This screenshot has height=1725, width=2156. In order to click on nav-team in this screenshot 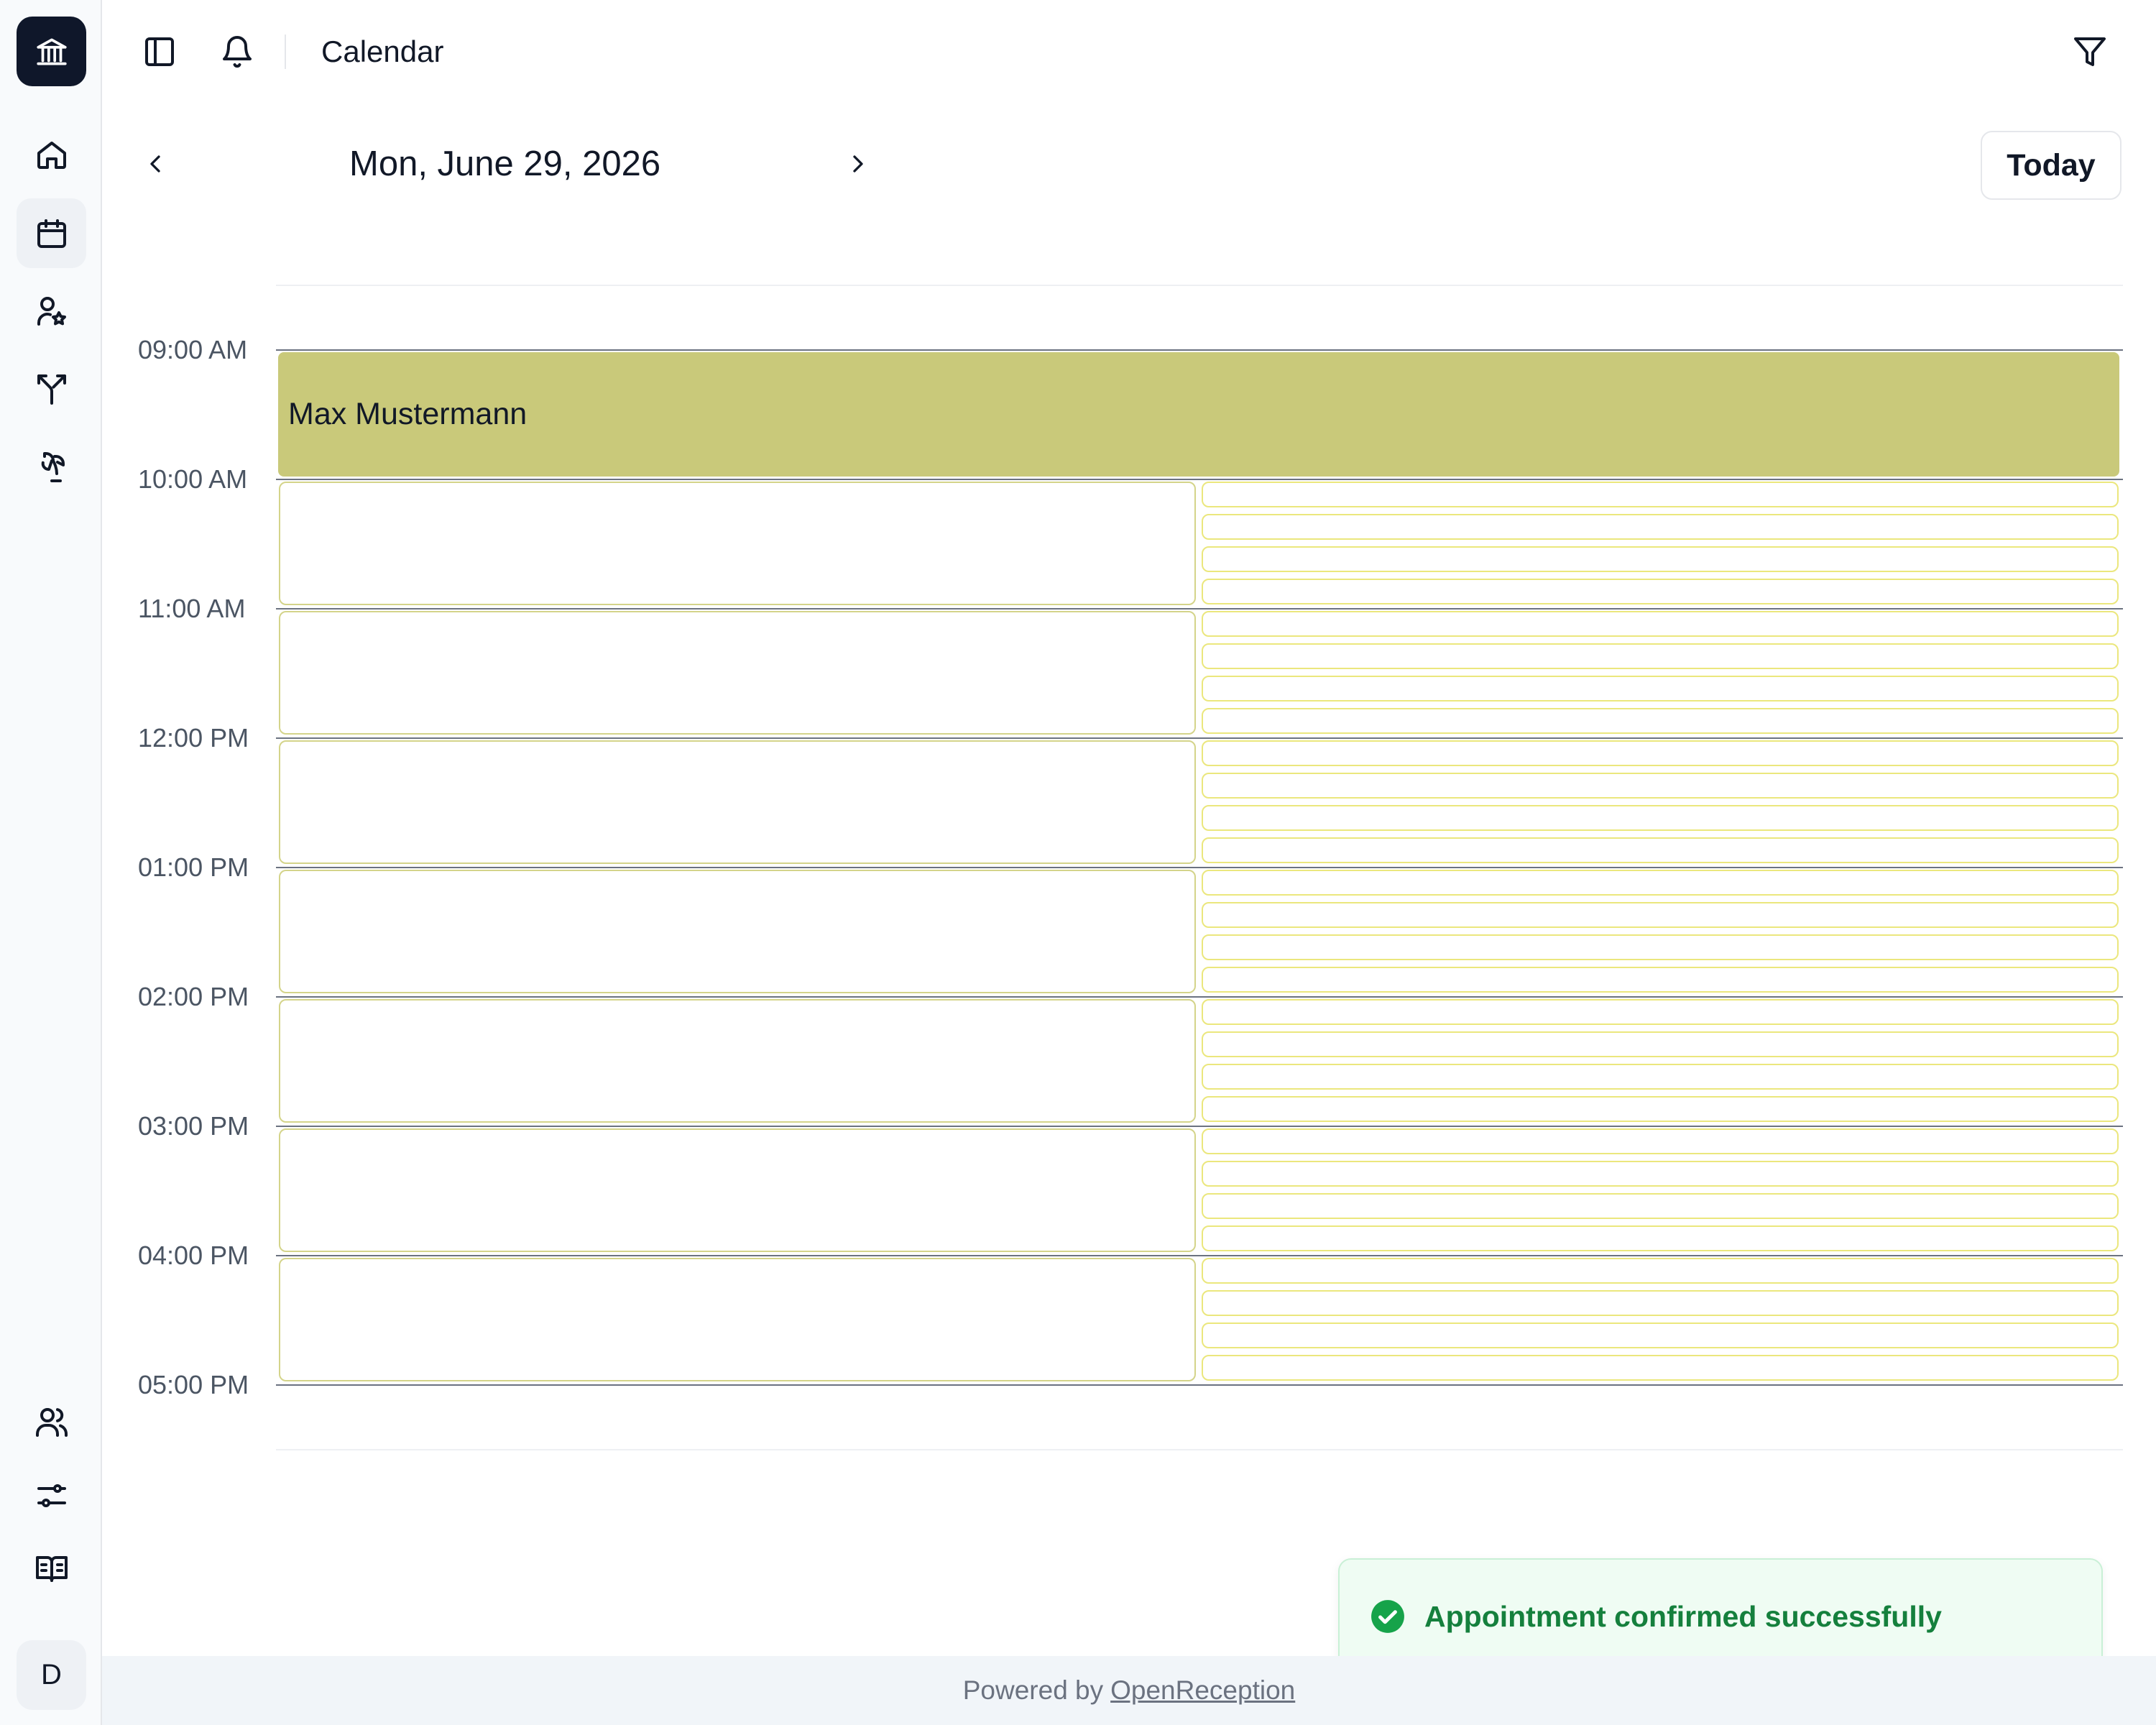, I will do `click(52, 1422)`.